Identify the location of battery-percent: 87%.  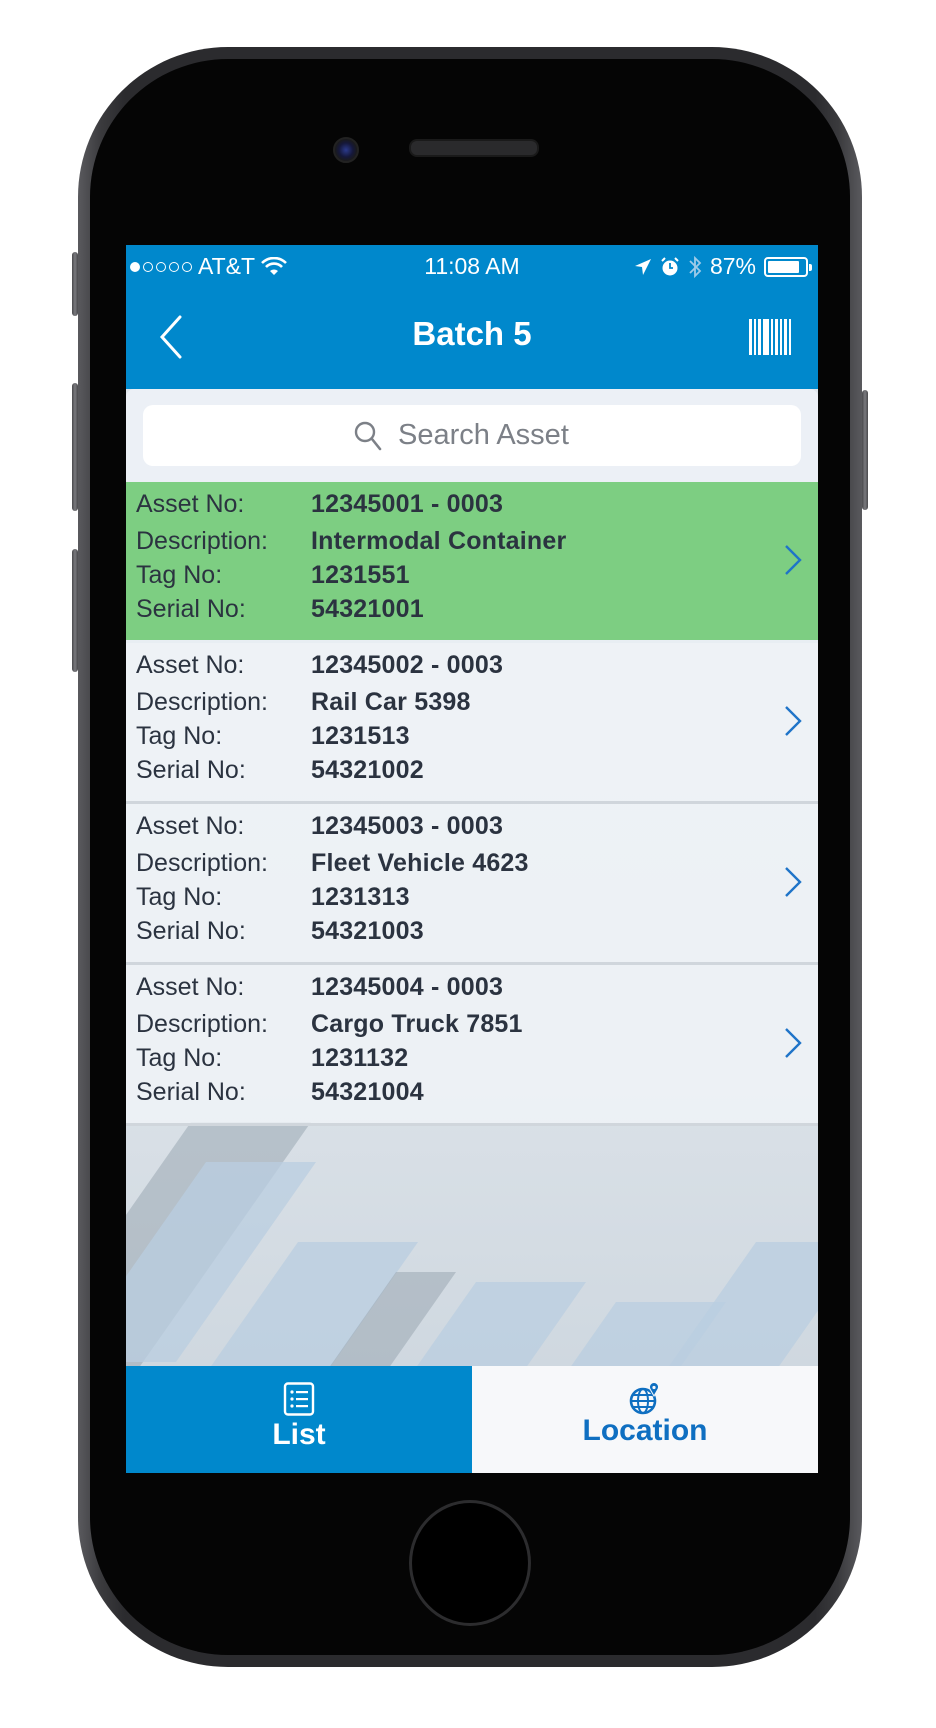
(732, 266).